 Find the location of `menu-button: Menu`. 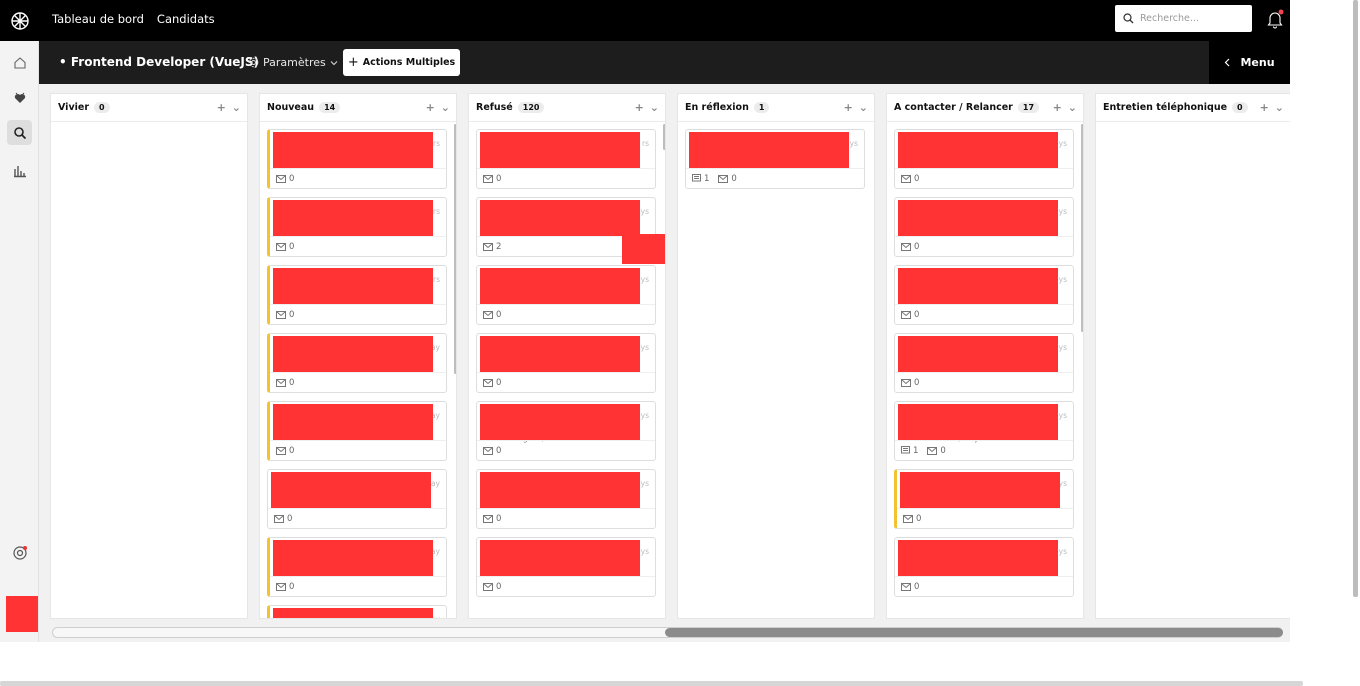

menu-button: Menu is located at coordinates (1249, 62).